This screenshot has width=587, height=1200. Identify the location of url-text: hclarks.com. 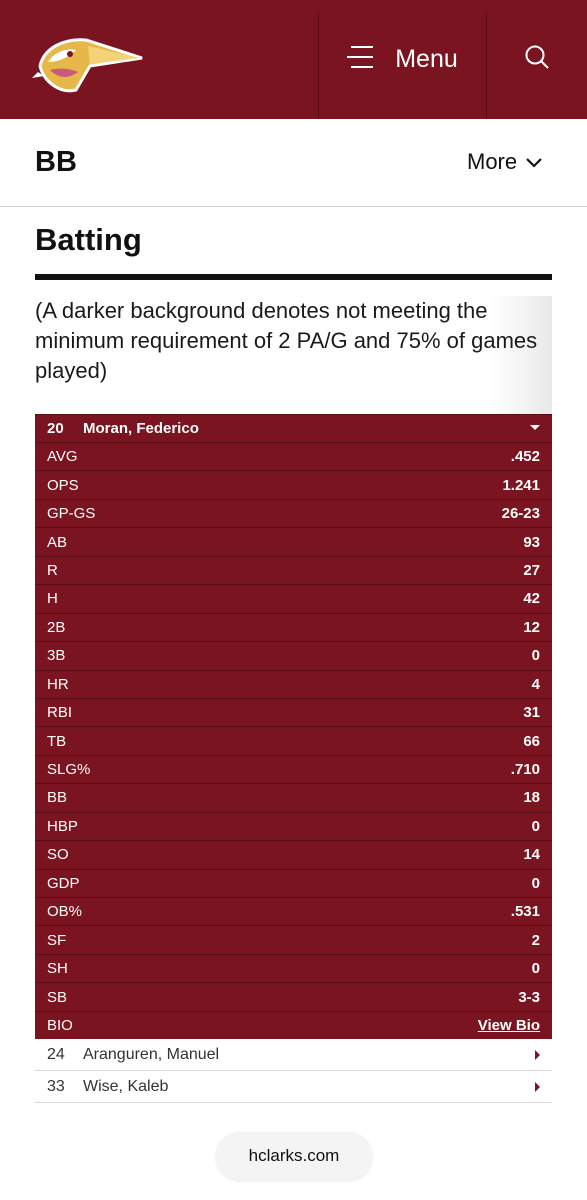
(294, 1155).